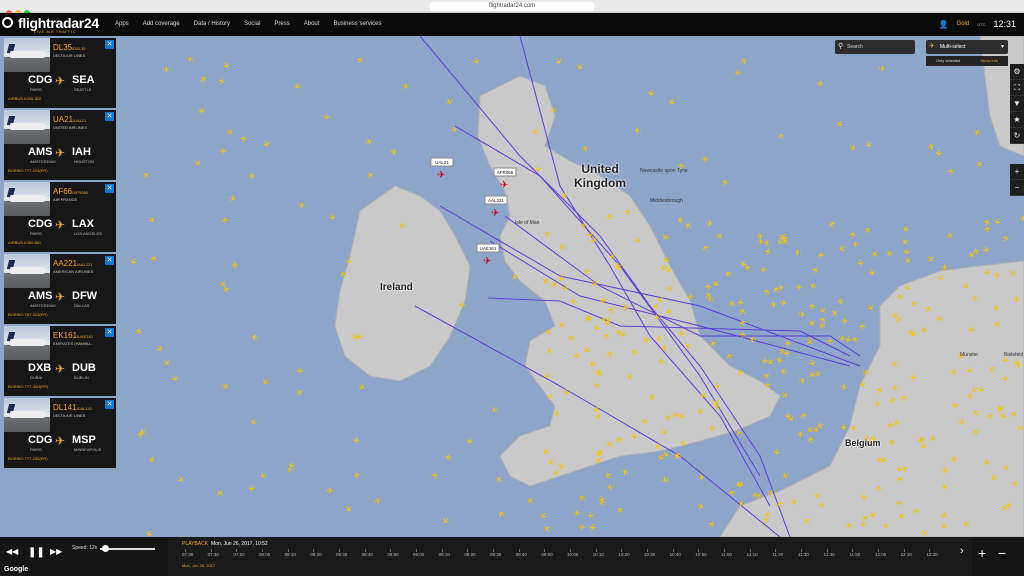 This screenshot has width=1024, height=576. I want to click on show-info-toggle: Show info, so click(989, 61).